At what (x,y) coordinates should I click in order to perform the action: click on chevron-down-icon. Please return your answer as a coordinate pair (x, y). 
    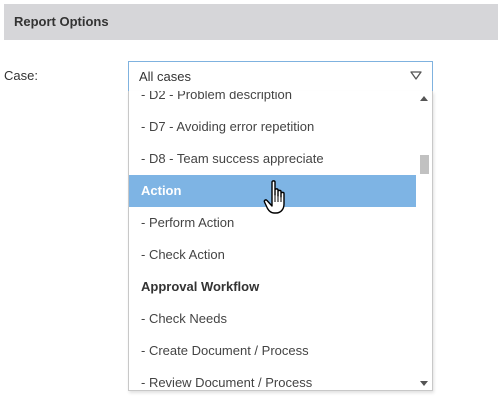
    Looking at the image, I should click on (416, 75).